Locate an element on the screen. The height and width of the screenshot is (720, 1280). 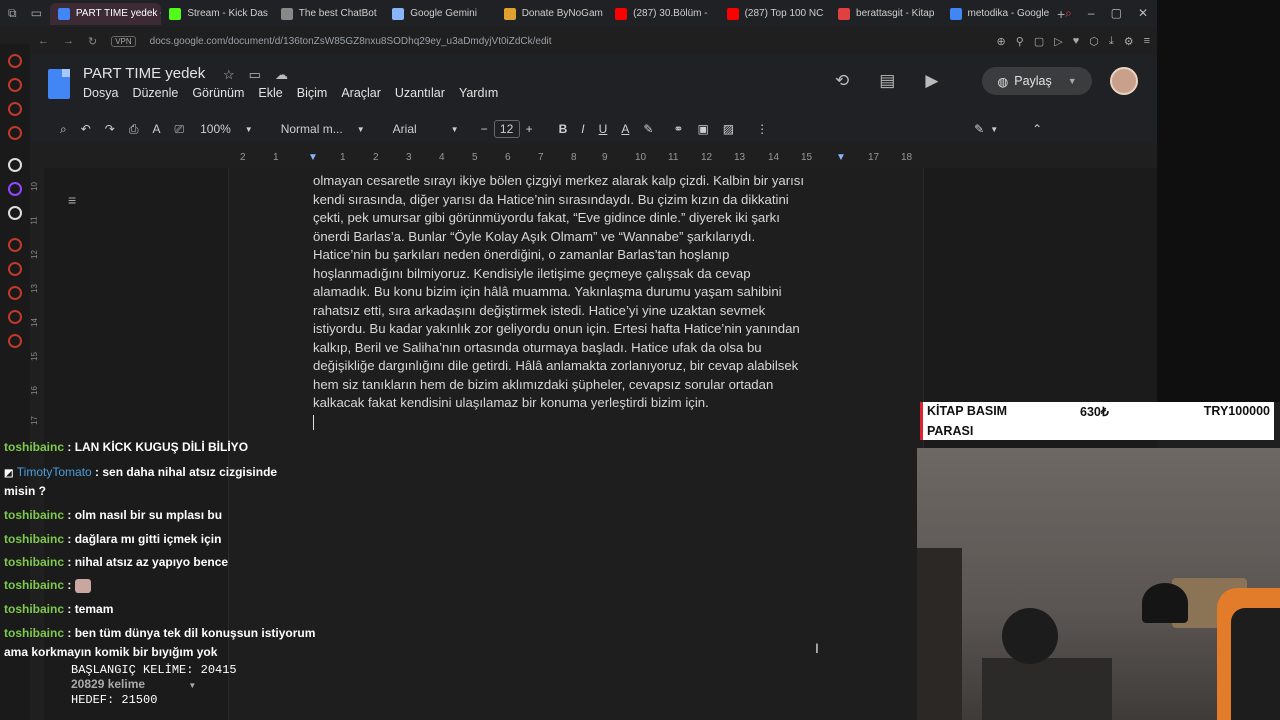
sidebar-cube-icon is located at coordinates (15, 269).